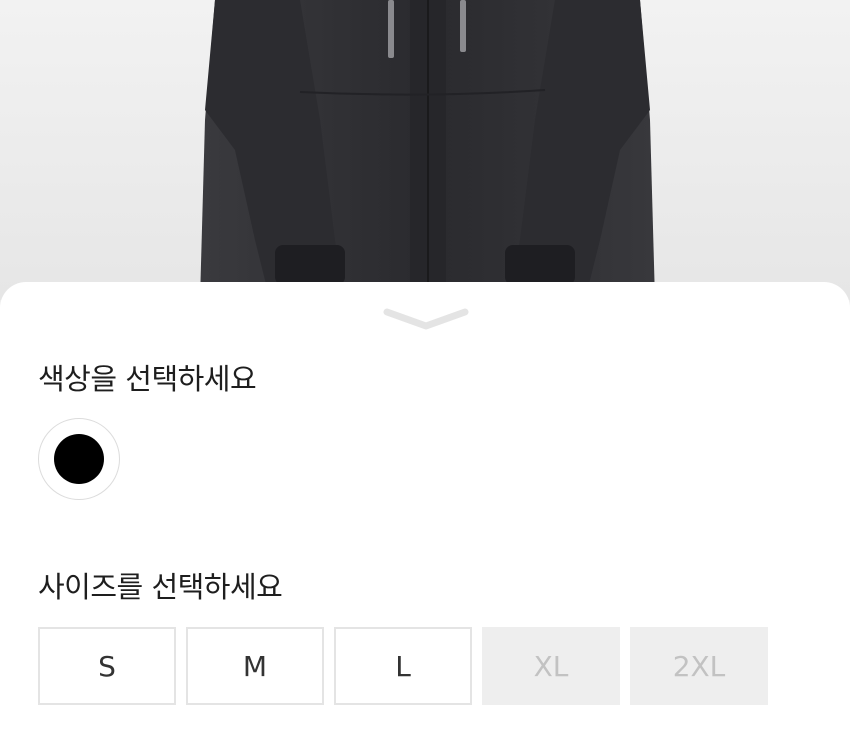  Describe the element at coordinates (160, 587) in the screenshot. I see `size-section-title: 사이즈를 선택하세요` at that location.